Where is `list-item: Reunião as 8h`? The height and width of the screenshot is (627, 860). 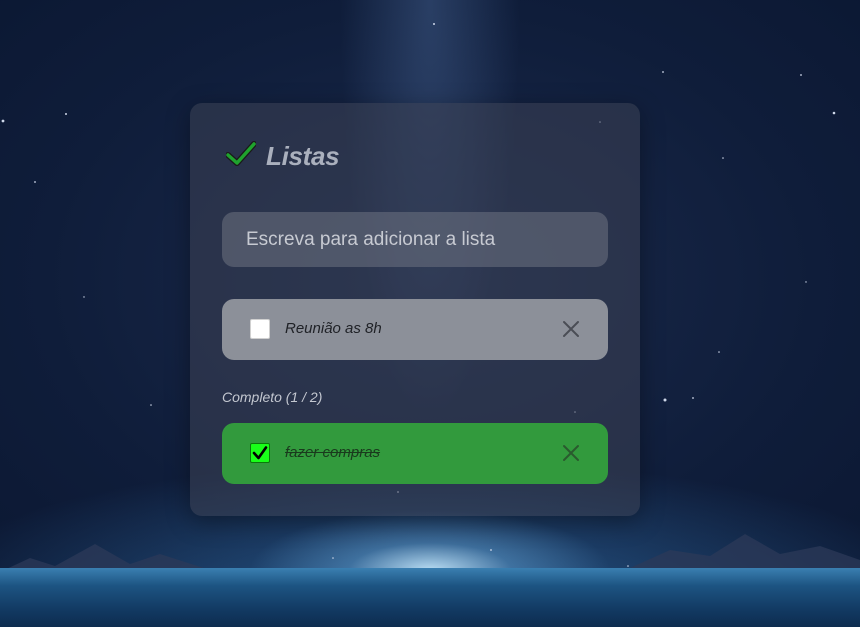 list-item: Reunião as 8h is located at coordinates (415, 329).